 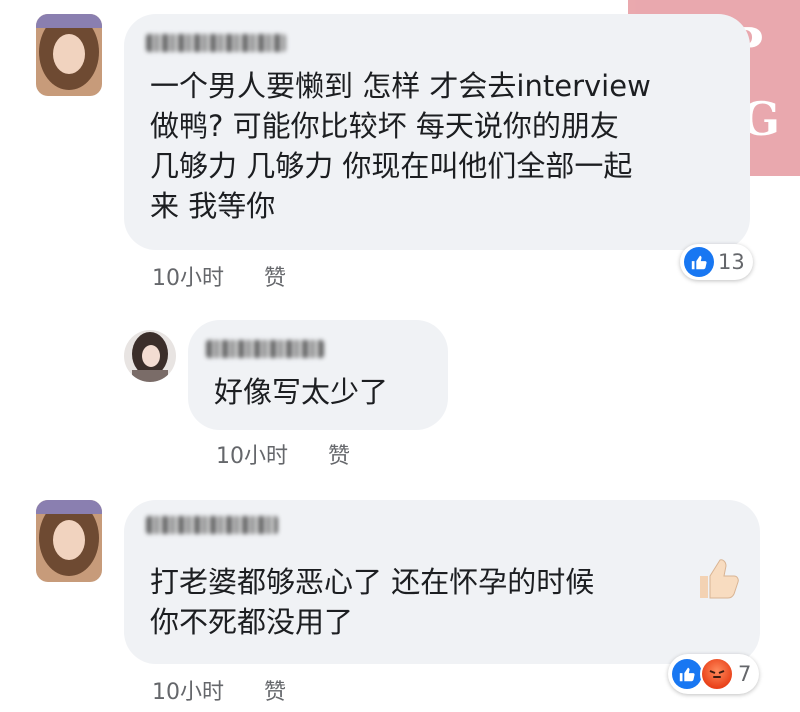 I want to click on comment-text: 好像写太少了, so click(x=301, y=392).